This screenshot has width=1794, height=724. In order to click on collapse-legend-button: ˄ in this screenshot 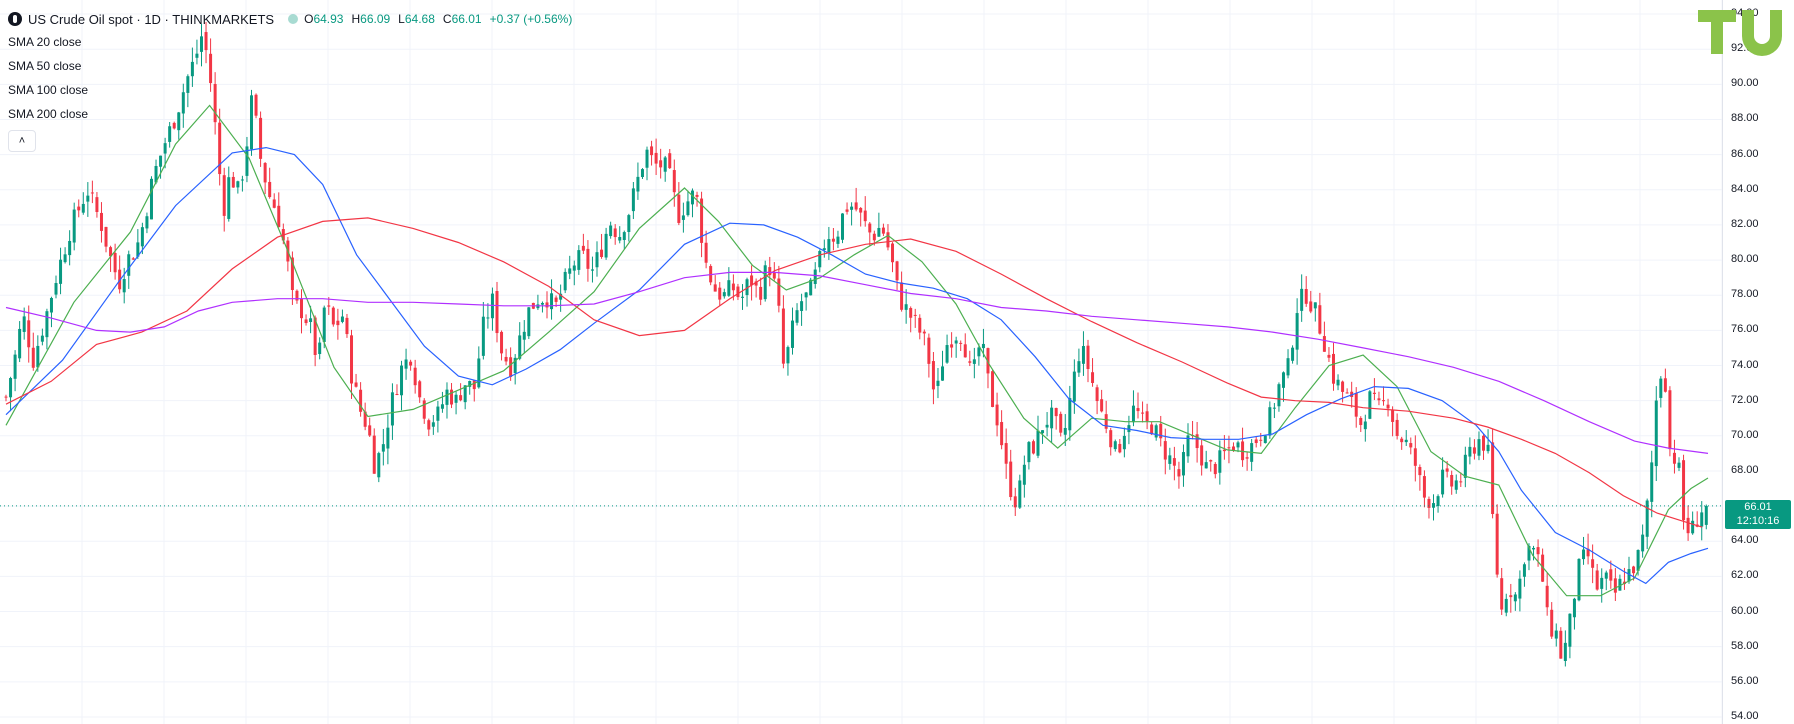, I will do `click(22, 141)`.